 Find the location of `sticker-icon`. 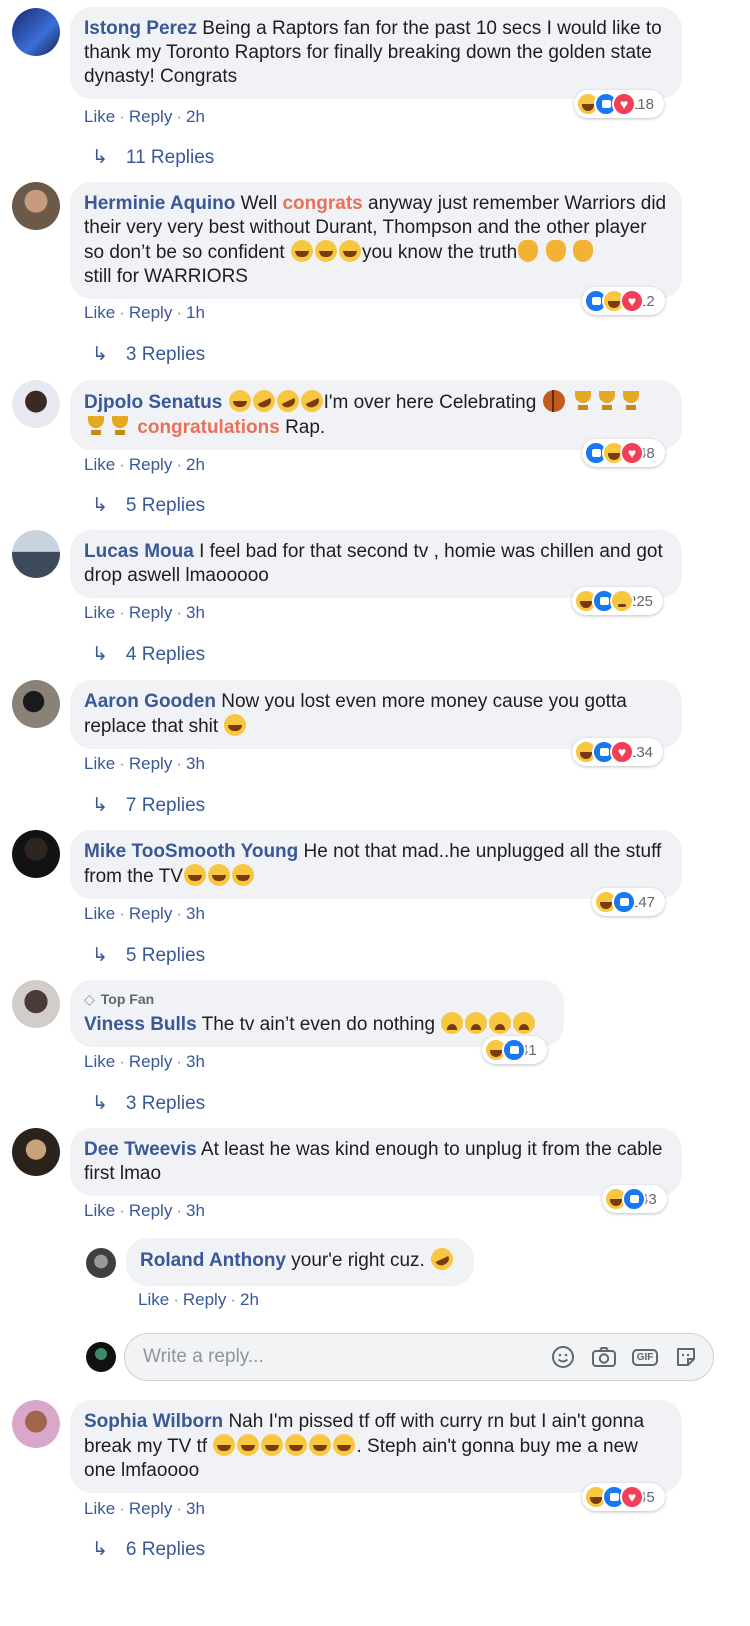

sticker-icon is located at coordinates (686, 1357).